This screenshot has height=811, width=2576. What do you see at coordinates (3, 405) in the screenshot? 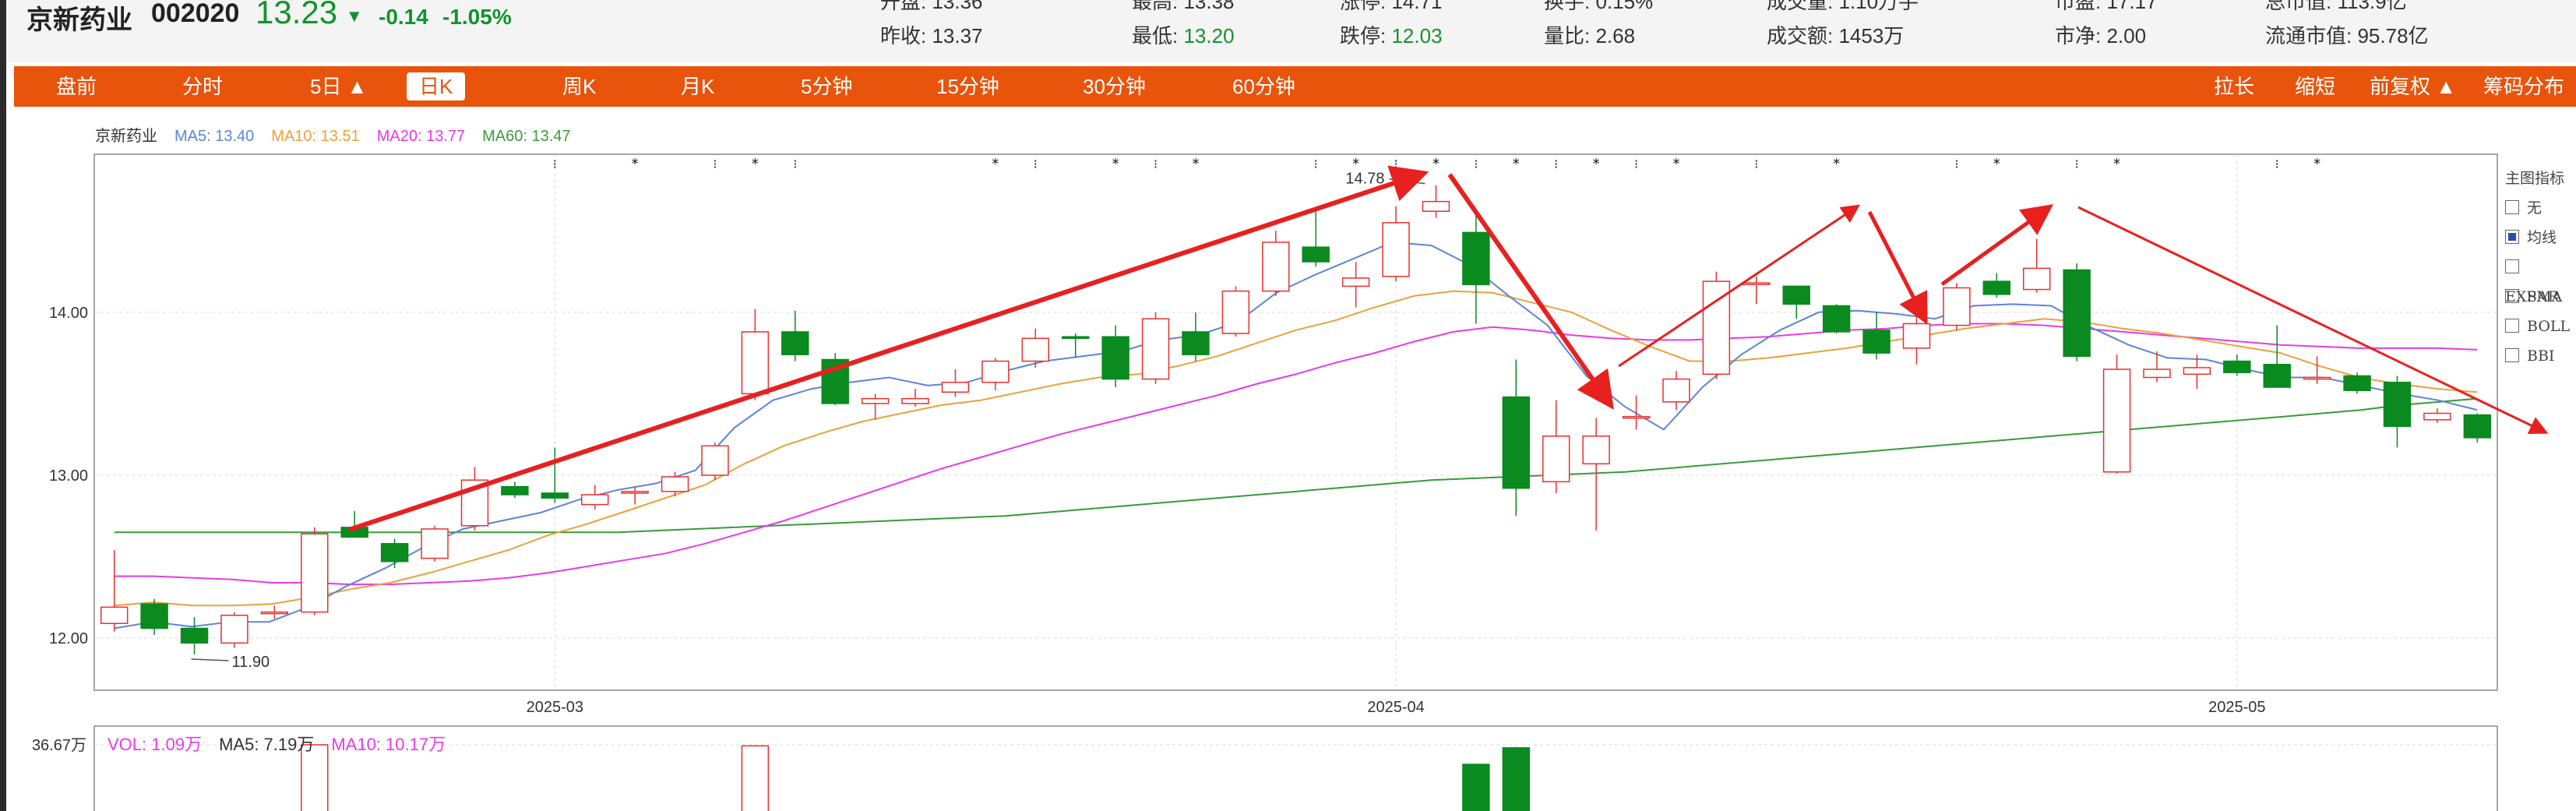
I see `left-edge-bar` at bounding box center [3, 405].